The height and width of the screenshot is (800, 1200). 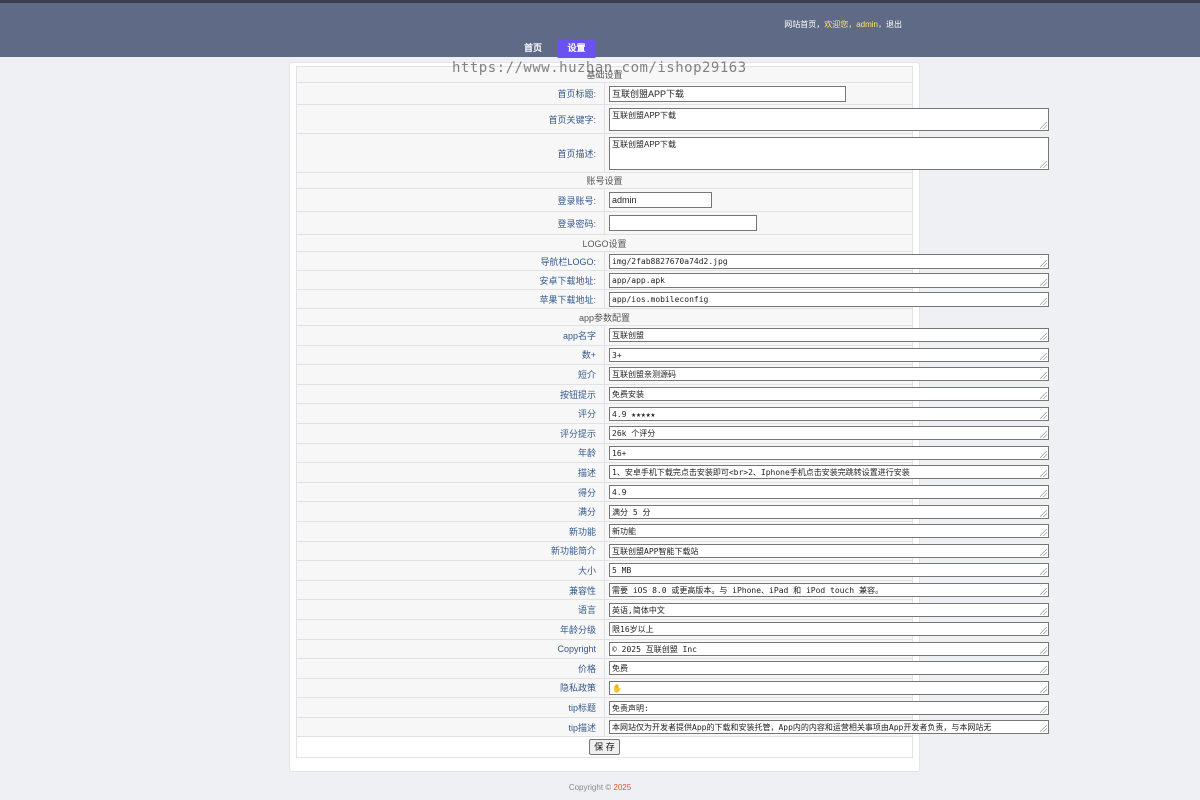 I want to click on ios-url-value: app/ios.mobileconfig, so click(x=660, y=299).